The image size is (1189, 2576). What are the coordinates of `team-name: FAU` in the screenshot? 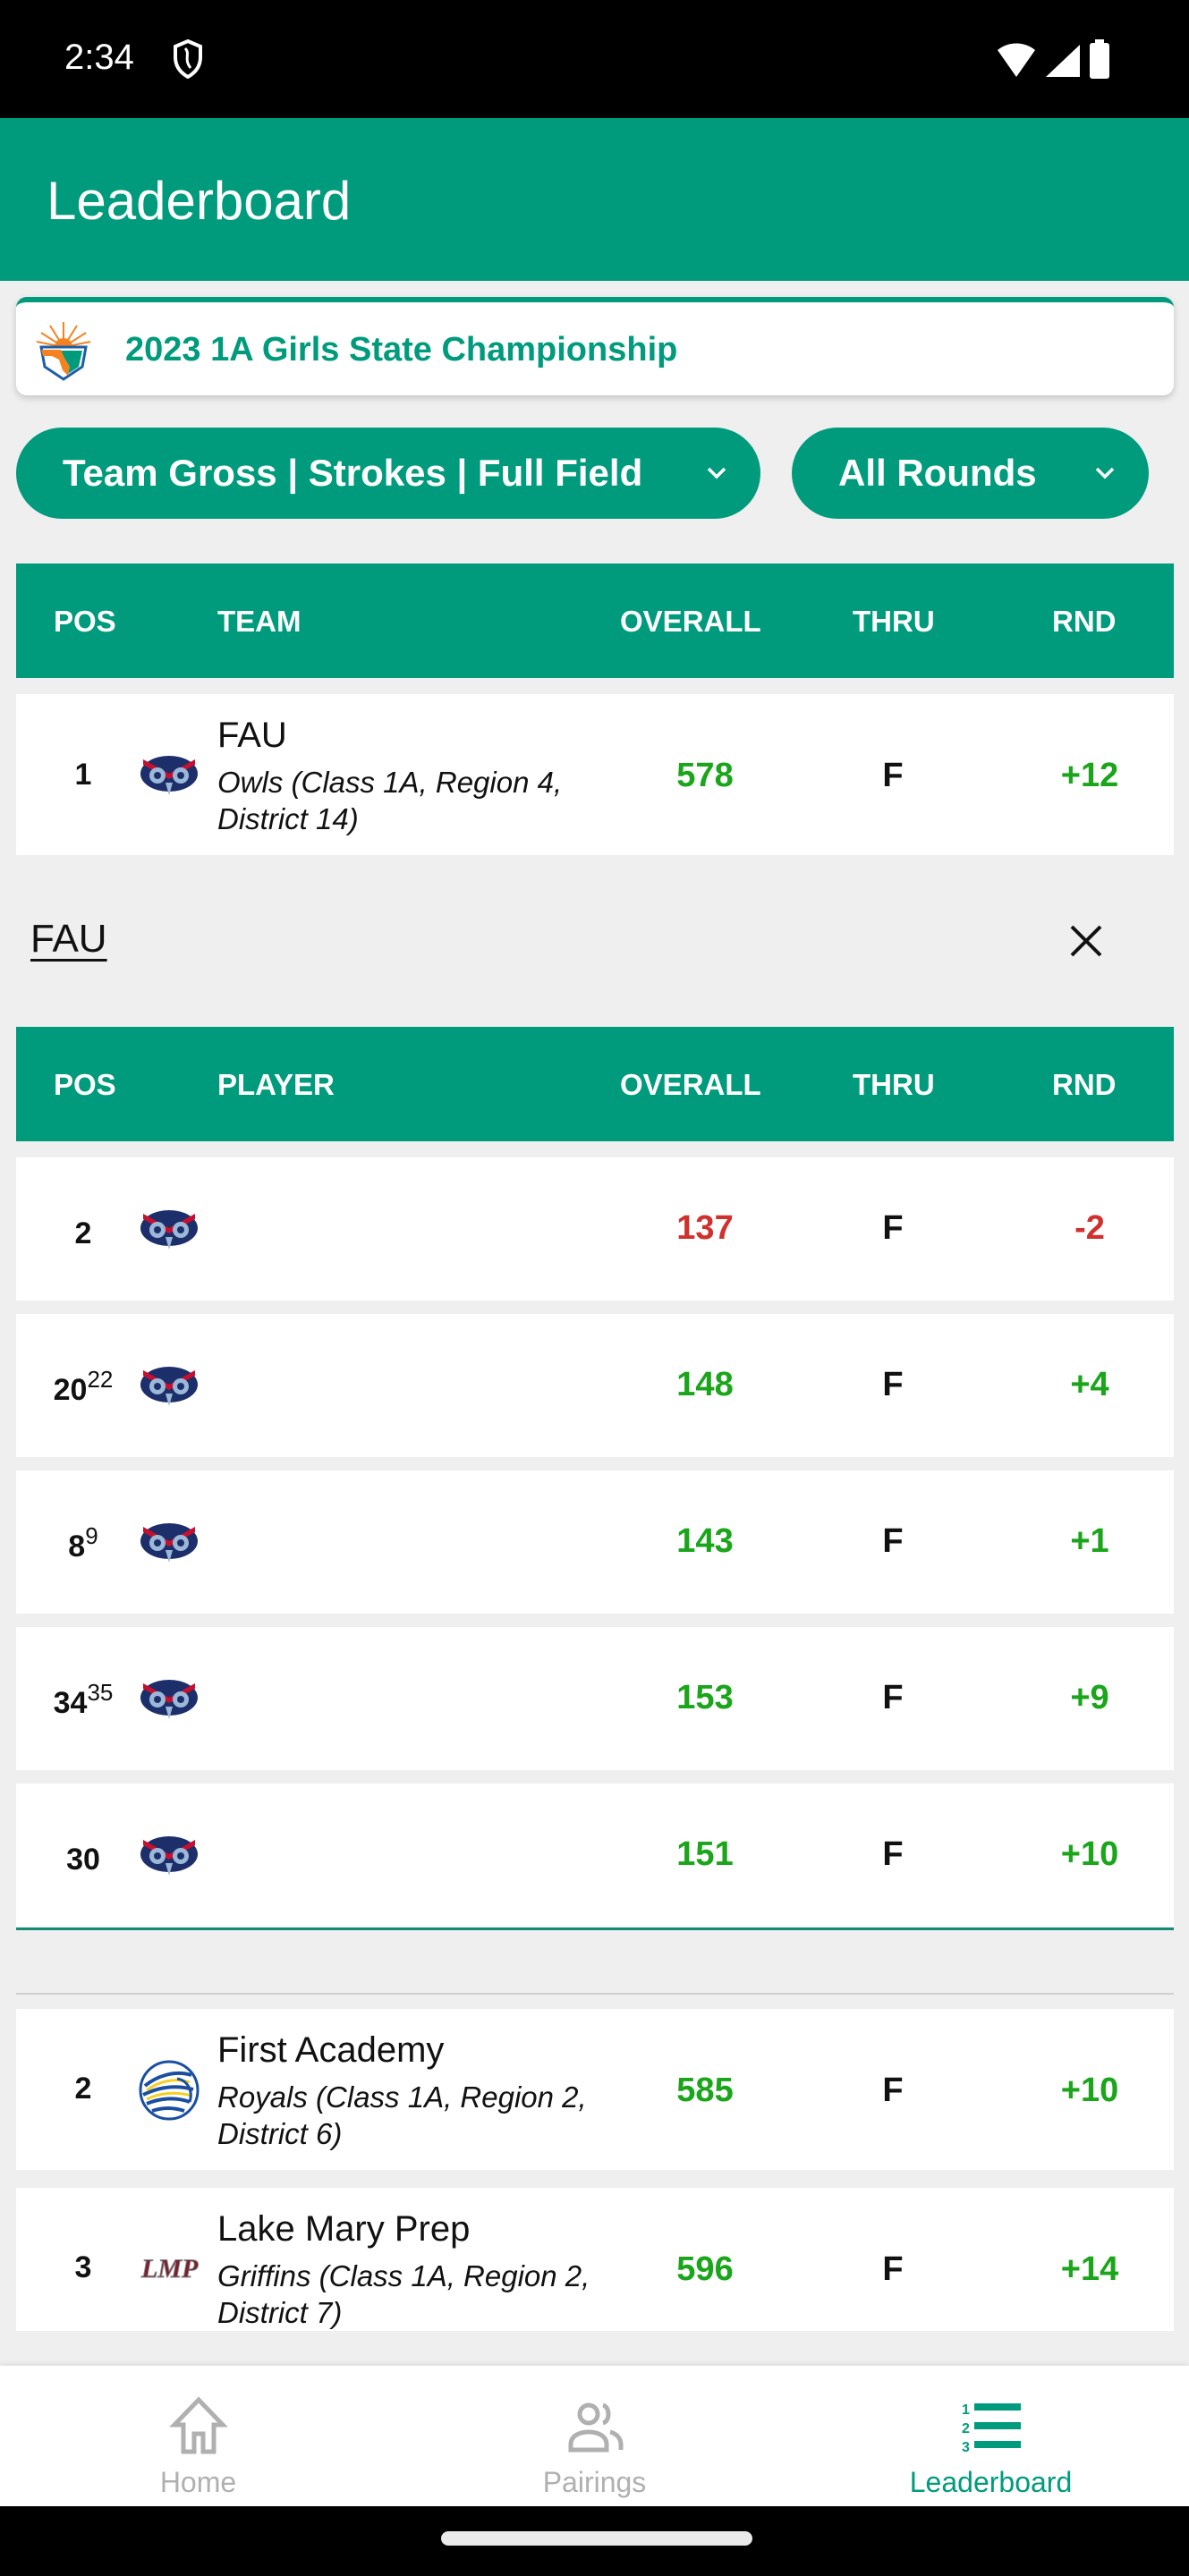 It's located at (252, 735).